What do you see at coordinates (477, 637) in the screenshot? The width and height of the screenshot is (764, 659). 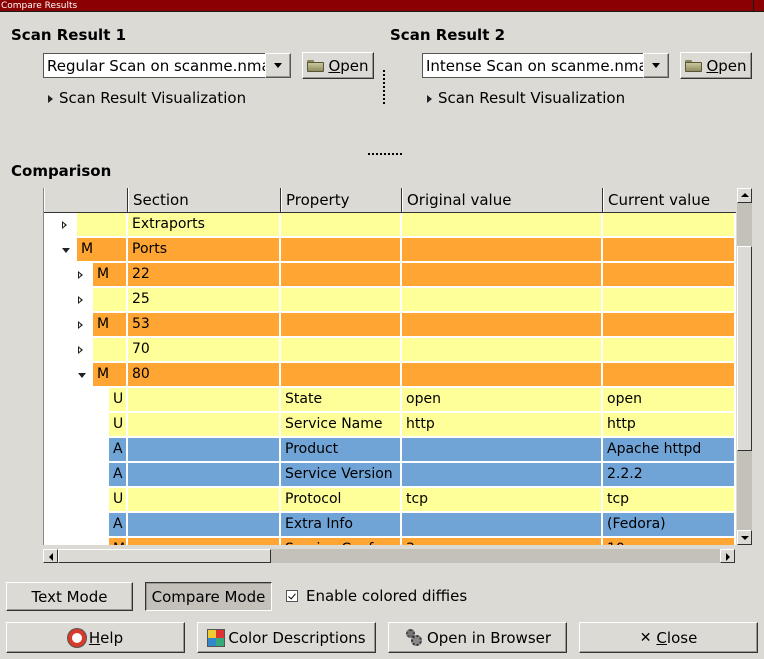 I see `open-in-browser-button: Open in Browser` at bounding box center [477, 637].